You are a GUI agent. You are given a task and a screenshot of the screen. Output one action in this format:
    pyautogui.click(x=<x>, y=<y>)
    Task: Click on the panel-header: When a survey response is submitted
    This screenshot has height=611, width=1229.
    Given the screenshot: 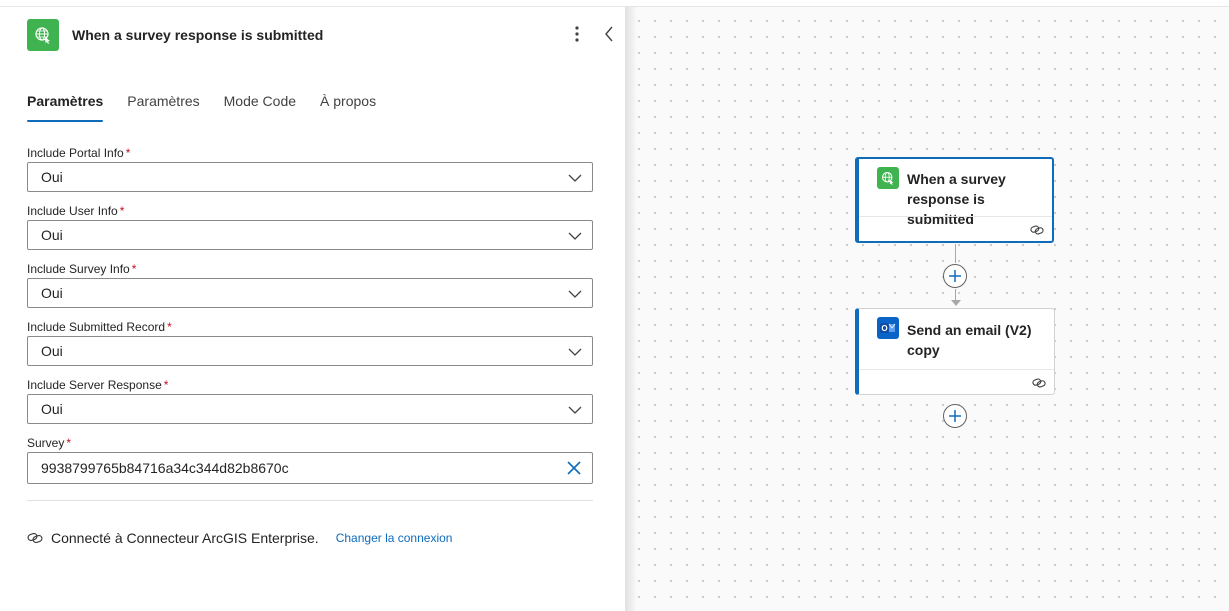 What is the action you would take?
    pyautogui.click(x=322, y=34)
    